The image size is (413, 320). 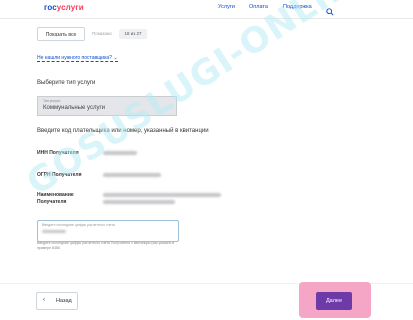 What do you see at coordinates (54, 231) in the screenshot?
I see `account-digits-value-blurred` at bounding box center [54, 231].